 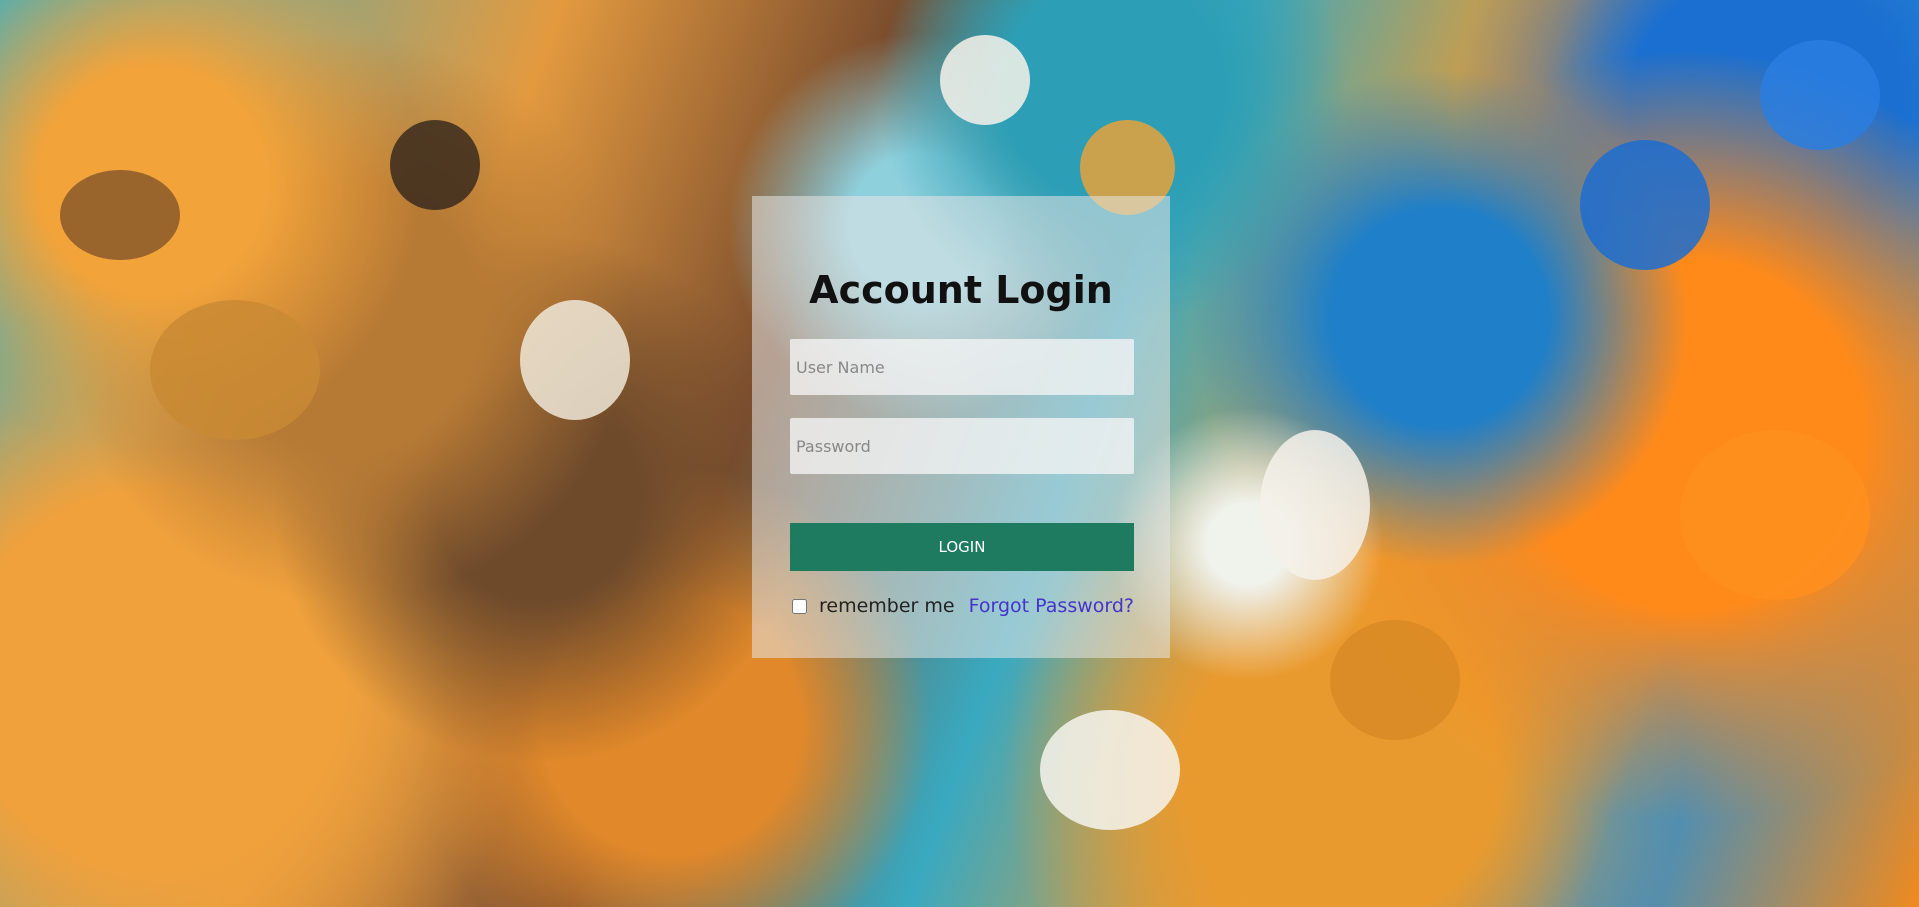 What do you see at coordinates (962, 367) in the screenshot?
I see `username-input` at bounding box center [962, 367].